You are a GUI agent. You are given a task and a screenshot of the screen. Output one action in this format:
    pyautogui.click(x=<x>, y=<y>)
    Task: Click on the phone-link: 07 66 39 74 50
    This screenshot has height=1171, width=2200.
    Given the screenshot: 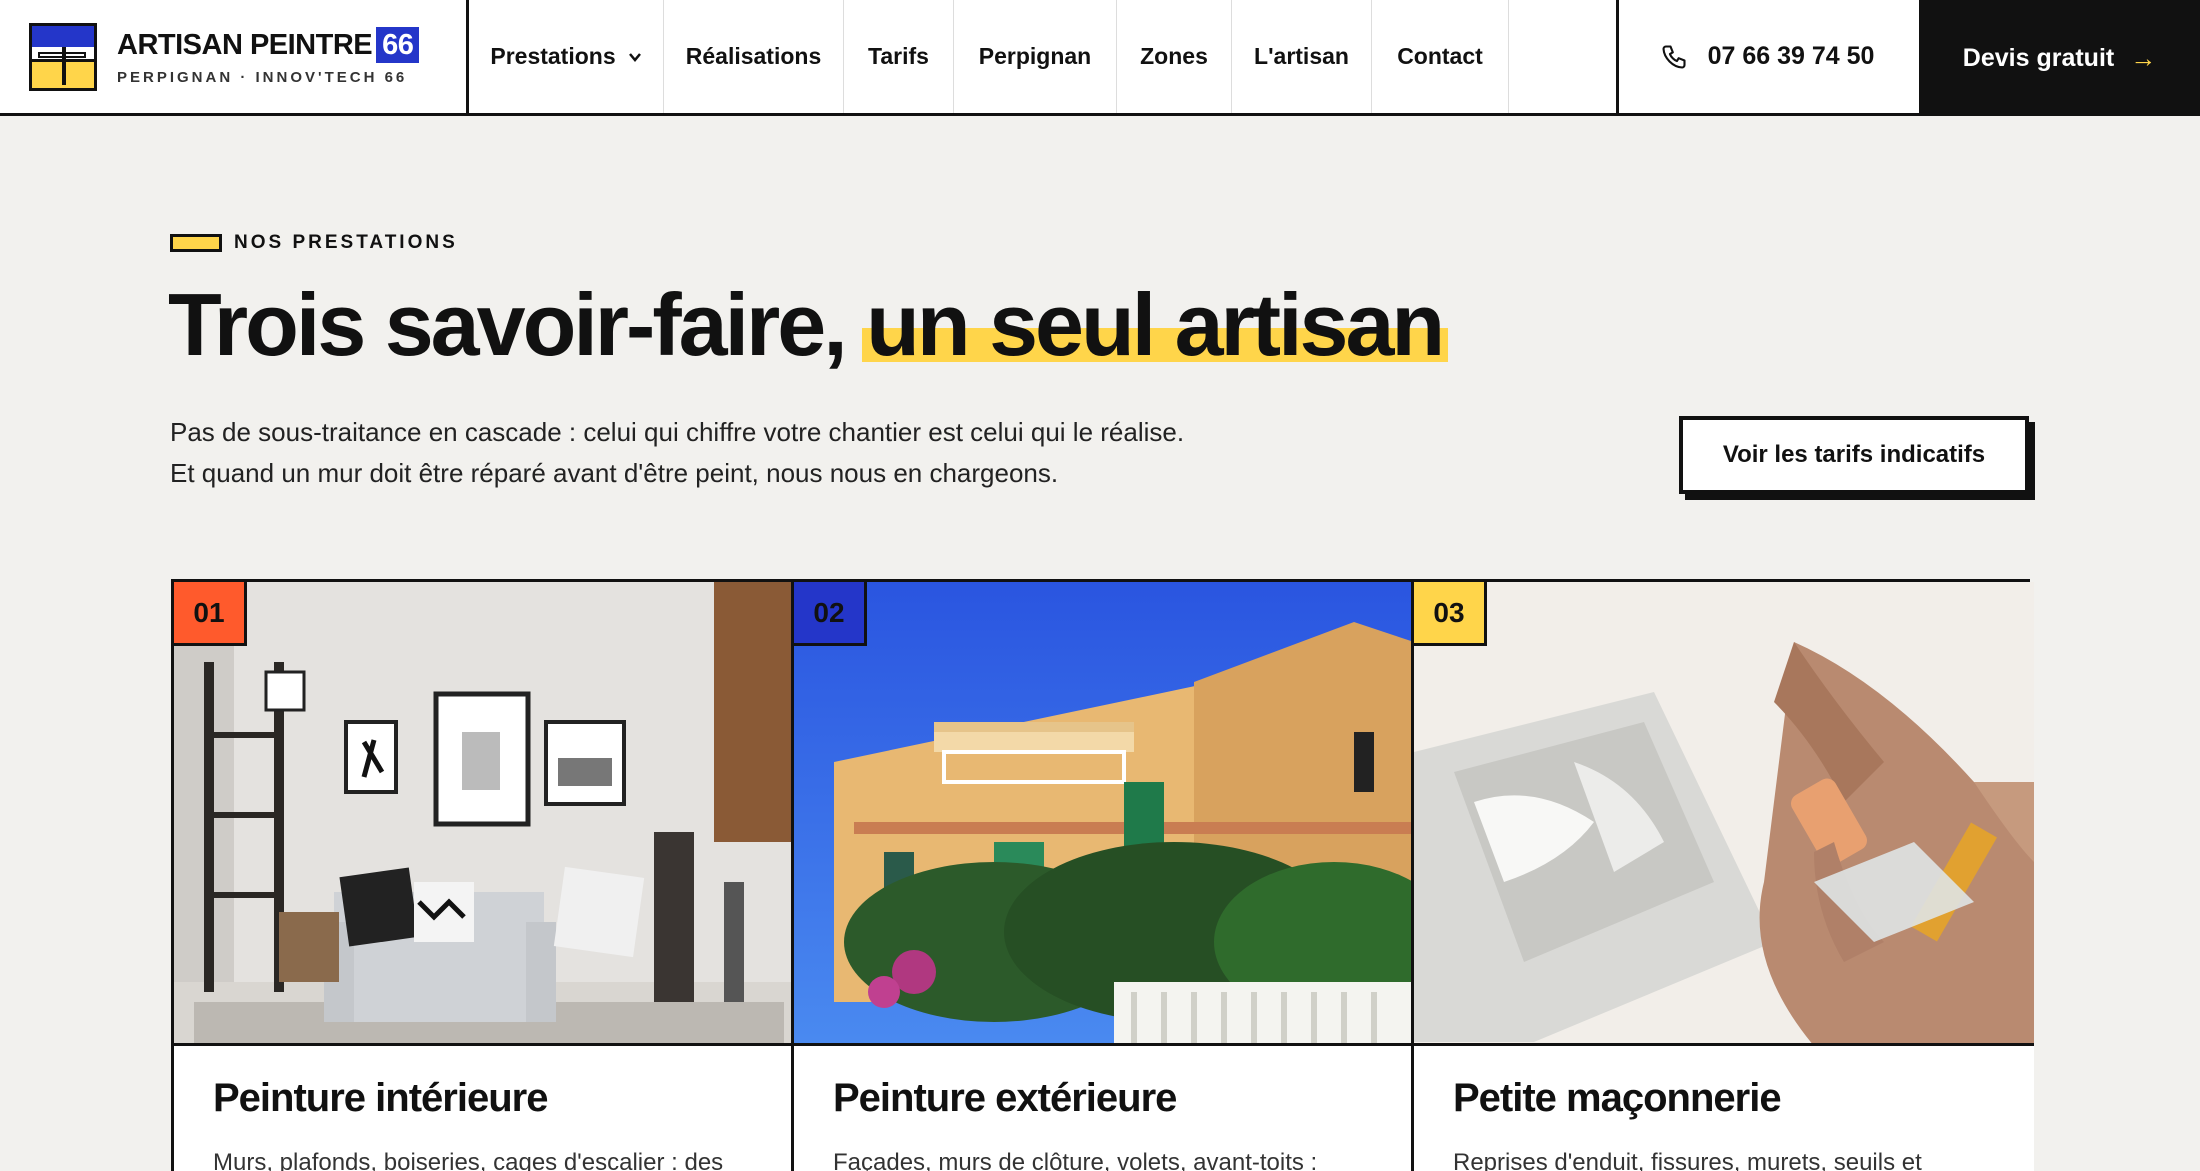 What is the action you would take?
    pyautogui.click(x=1767, y=56)
    